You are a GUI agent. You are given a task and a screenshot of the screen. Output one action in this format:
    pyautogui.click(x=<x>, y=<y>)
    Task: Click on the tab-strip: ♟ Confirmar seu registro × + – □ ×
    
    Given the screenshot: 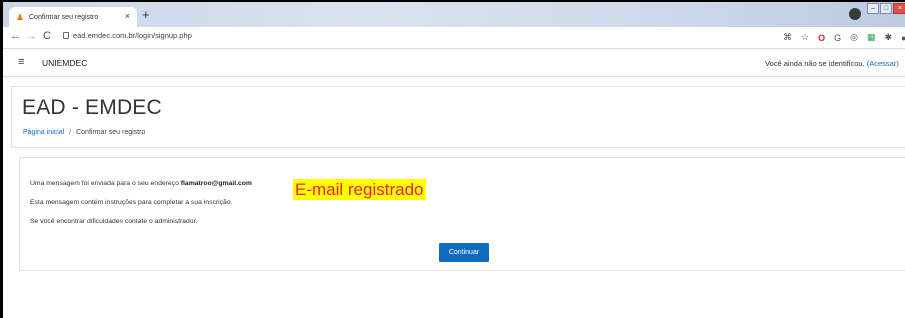 What is the action you would take?
    pyautogui.click(x=454, y=14)
    